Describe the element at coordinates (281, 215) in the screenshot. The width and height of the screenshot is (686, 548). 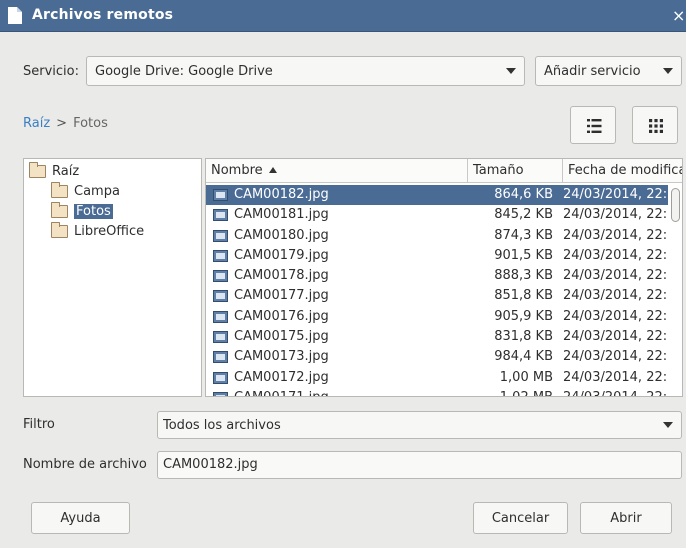
I see `file-name: CAM00181.jpg` at that location.